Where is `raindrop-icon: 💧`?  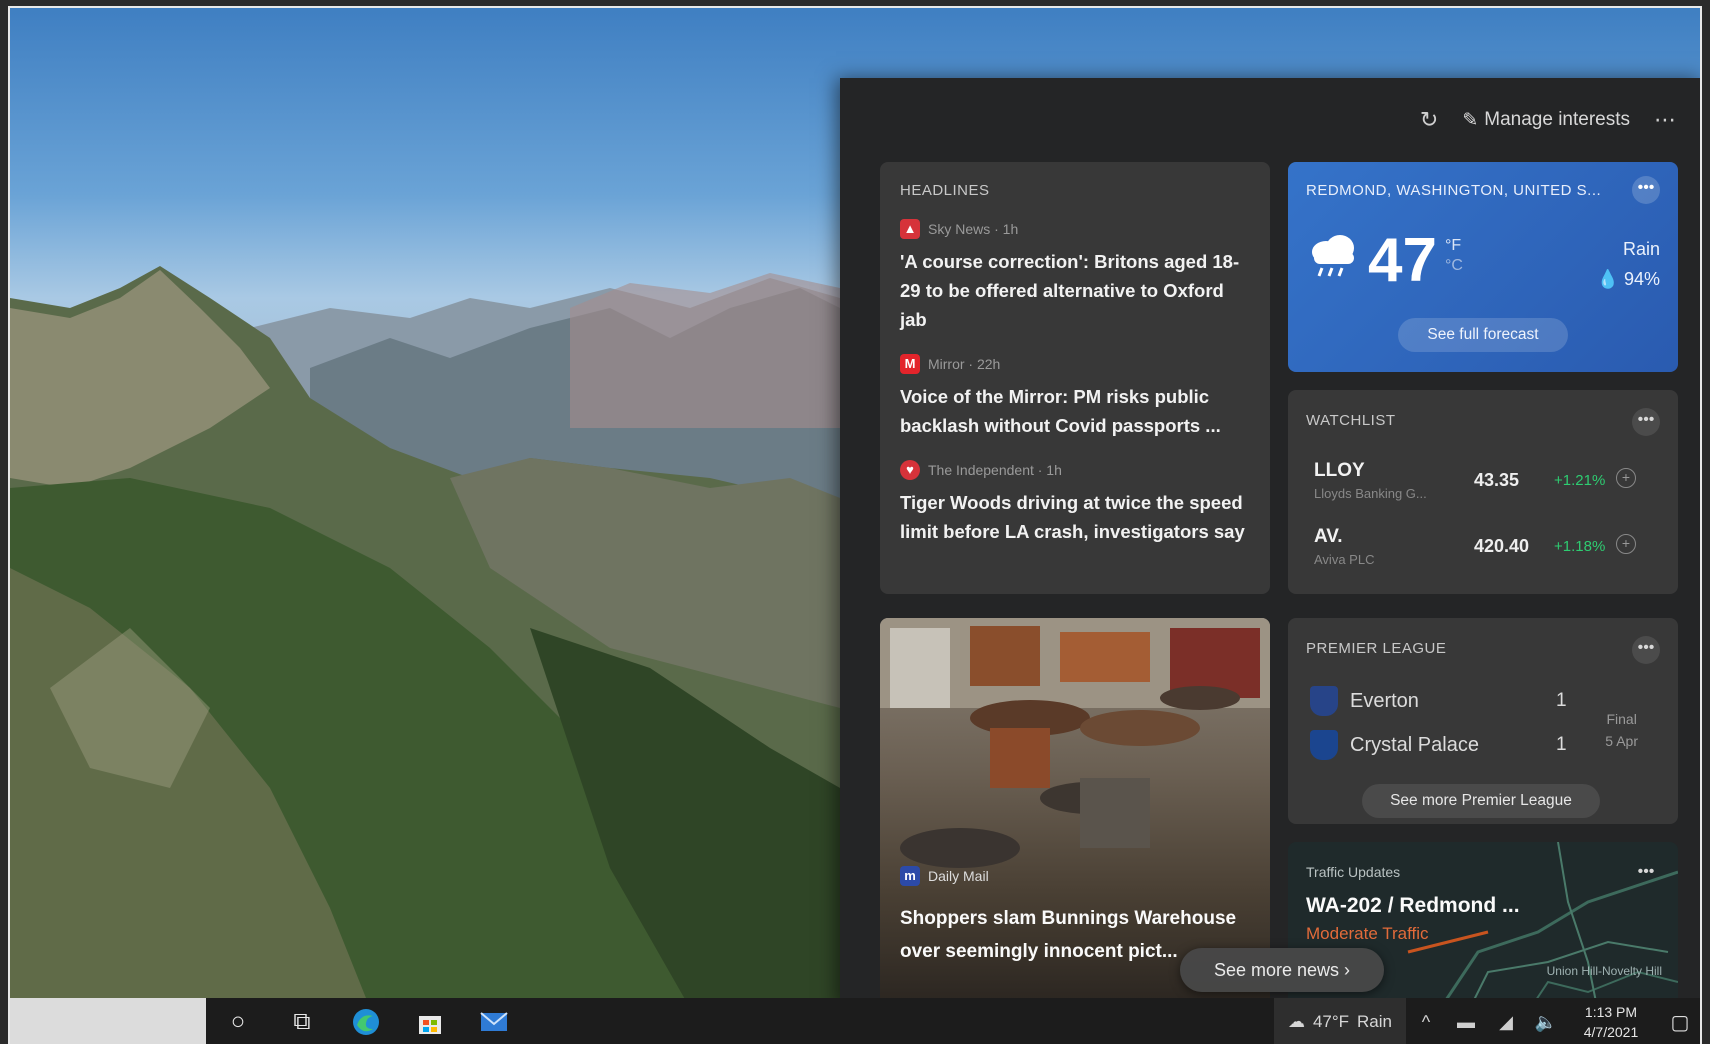
raindrop-icon: 💧 is located at coordinates (1607, 279).